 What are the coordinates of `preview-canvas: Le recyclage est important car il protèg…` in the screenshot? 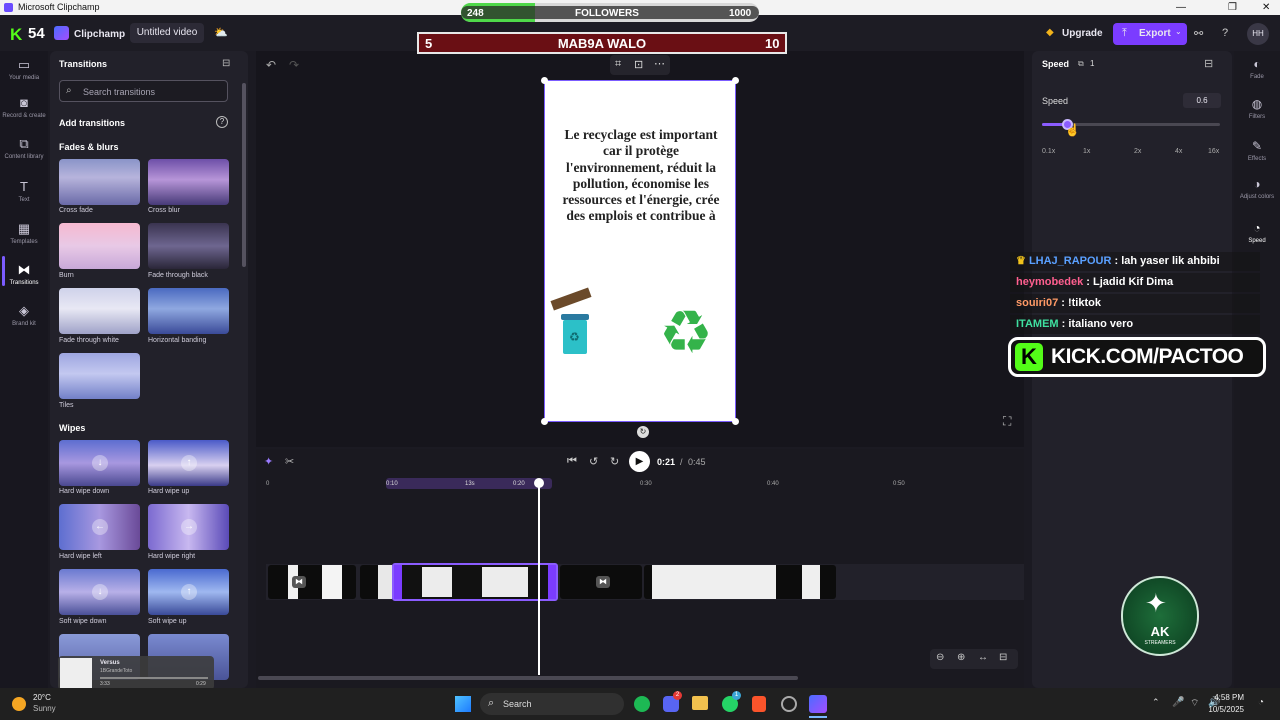 It's located at (640, 251).